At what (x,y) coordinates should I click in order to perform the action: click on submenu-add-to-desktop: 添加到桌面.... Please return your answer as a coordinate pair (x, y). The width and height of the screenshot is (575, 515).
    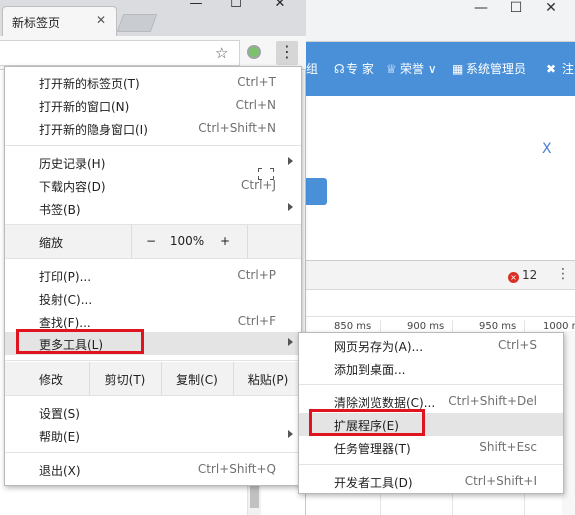
    Looking at the image, I should click on (431, 368).